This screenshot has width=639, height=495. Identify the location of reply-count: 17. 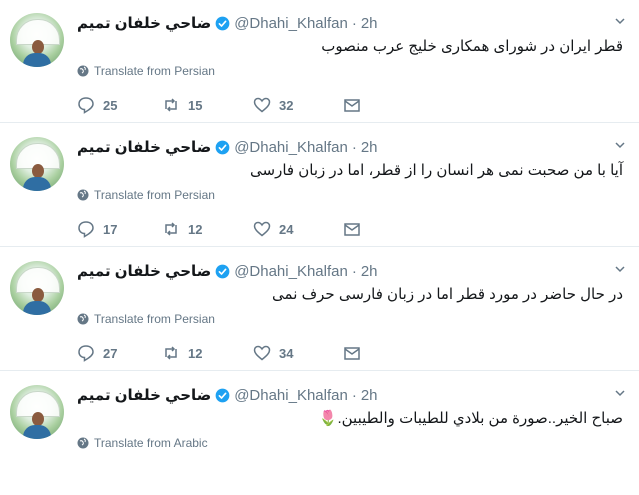
(110, 229).